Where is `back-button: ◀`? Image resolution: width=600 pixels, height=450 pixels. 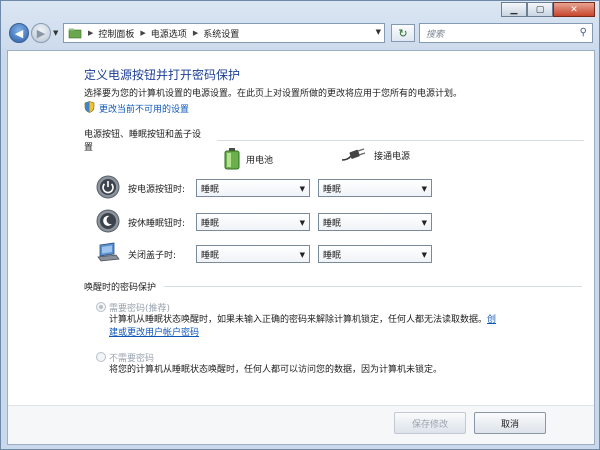 back-button: ◀ is located at coordinates (19, 33).